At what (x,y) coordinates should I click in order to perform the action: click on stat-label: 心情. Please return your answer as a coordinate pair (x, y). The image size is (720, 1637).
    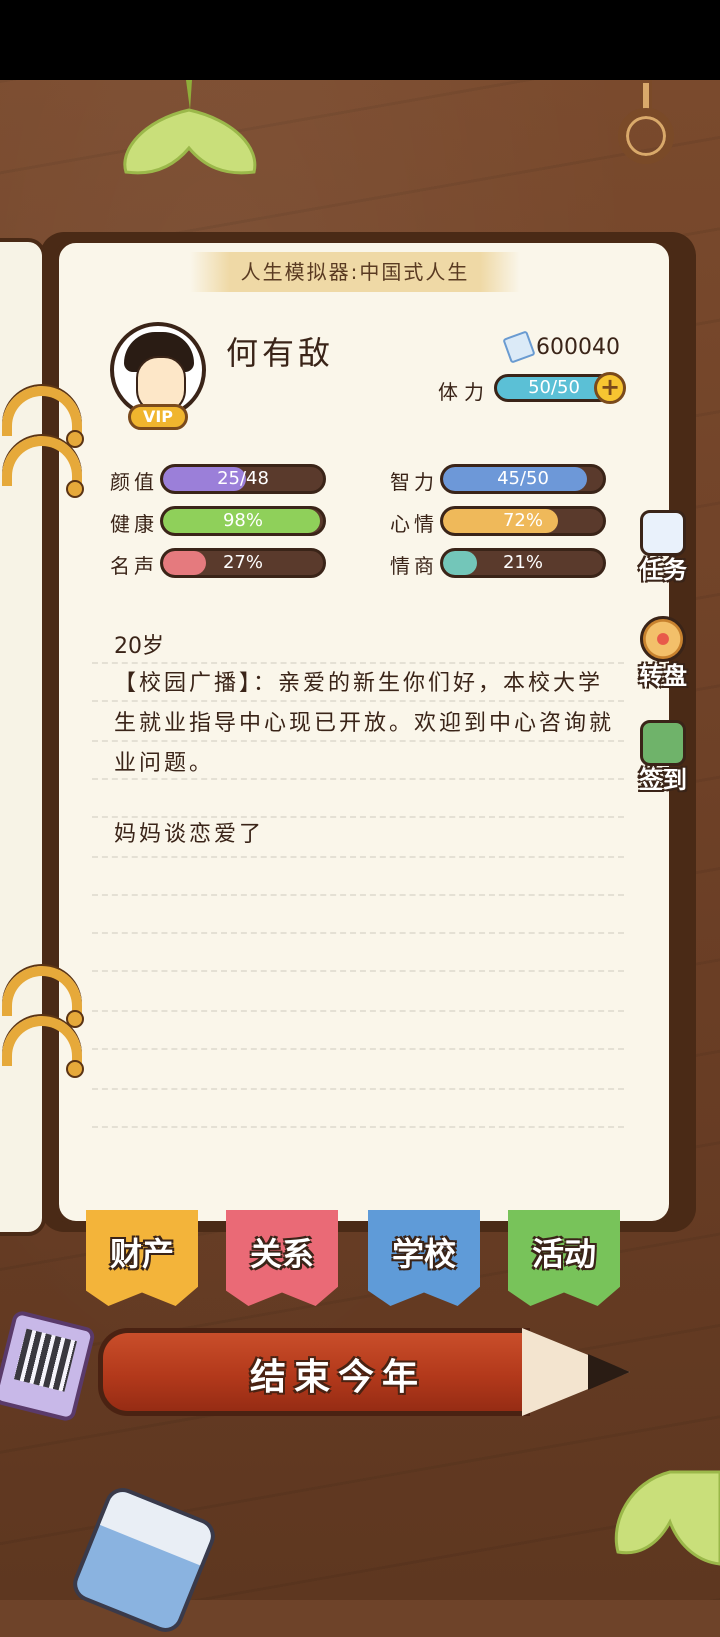
    Looking at the image, I should click on (414, 524).